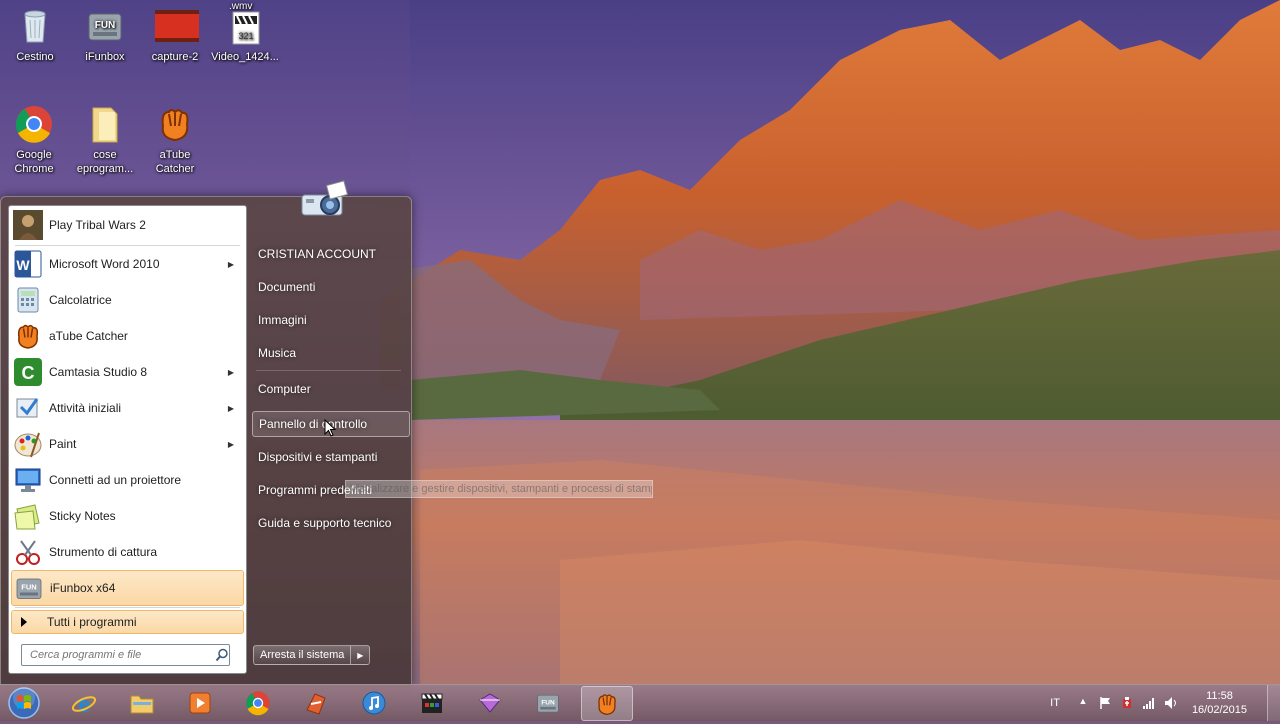 This screenshot has width=1280, height=724. I want to click on start-search-box, so click(125, 655).